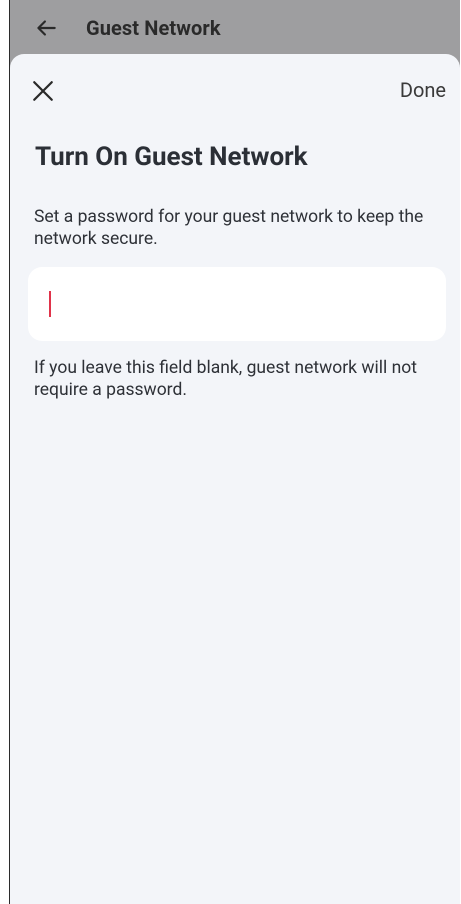 The height and width of the screenshot is (904, 461). What do you see at coordinates (235, 28) in the screenshot?
I see `app-bar: Guest Network` at bounding box center [235, 28].